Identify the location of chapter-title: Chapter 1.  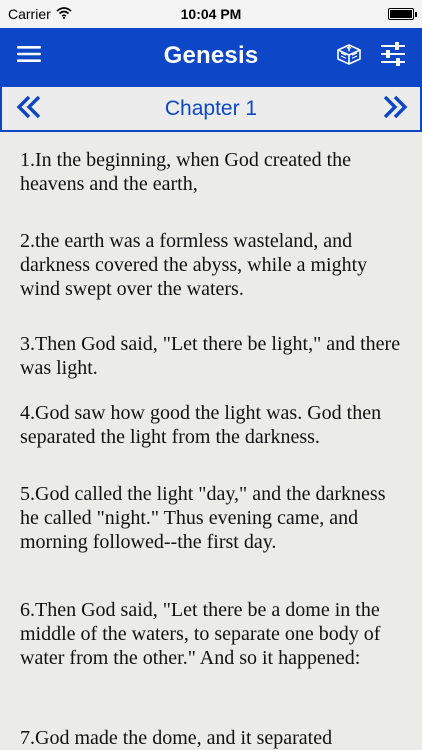
(211, 109).